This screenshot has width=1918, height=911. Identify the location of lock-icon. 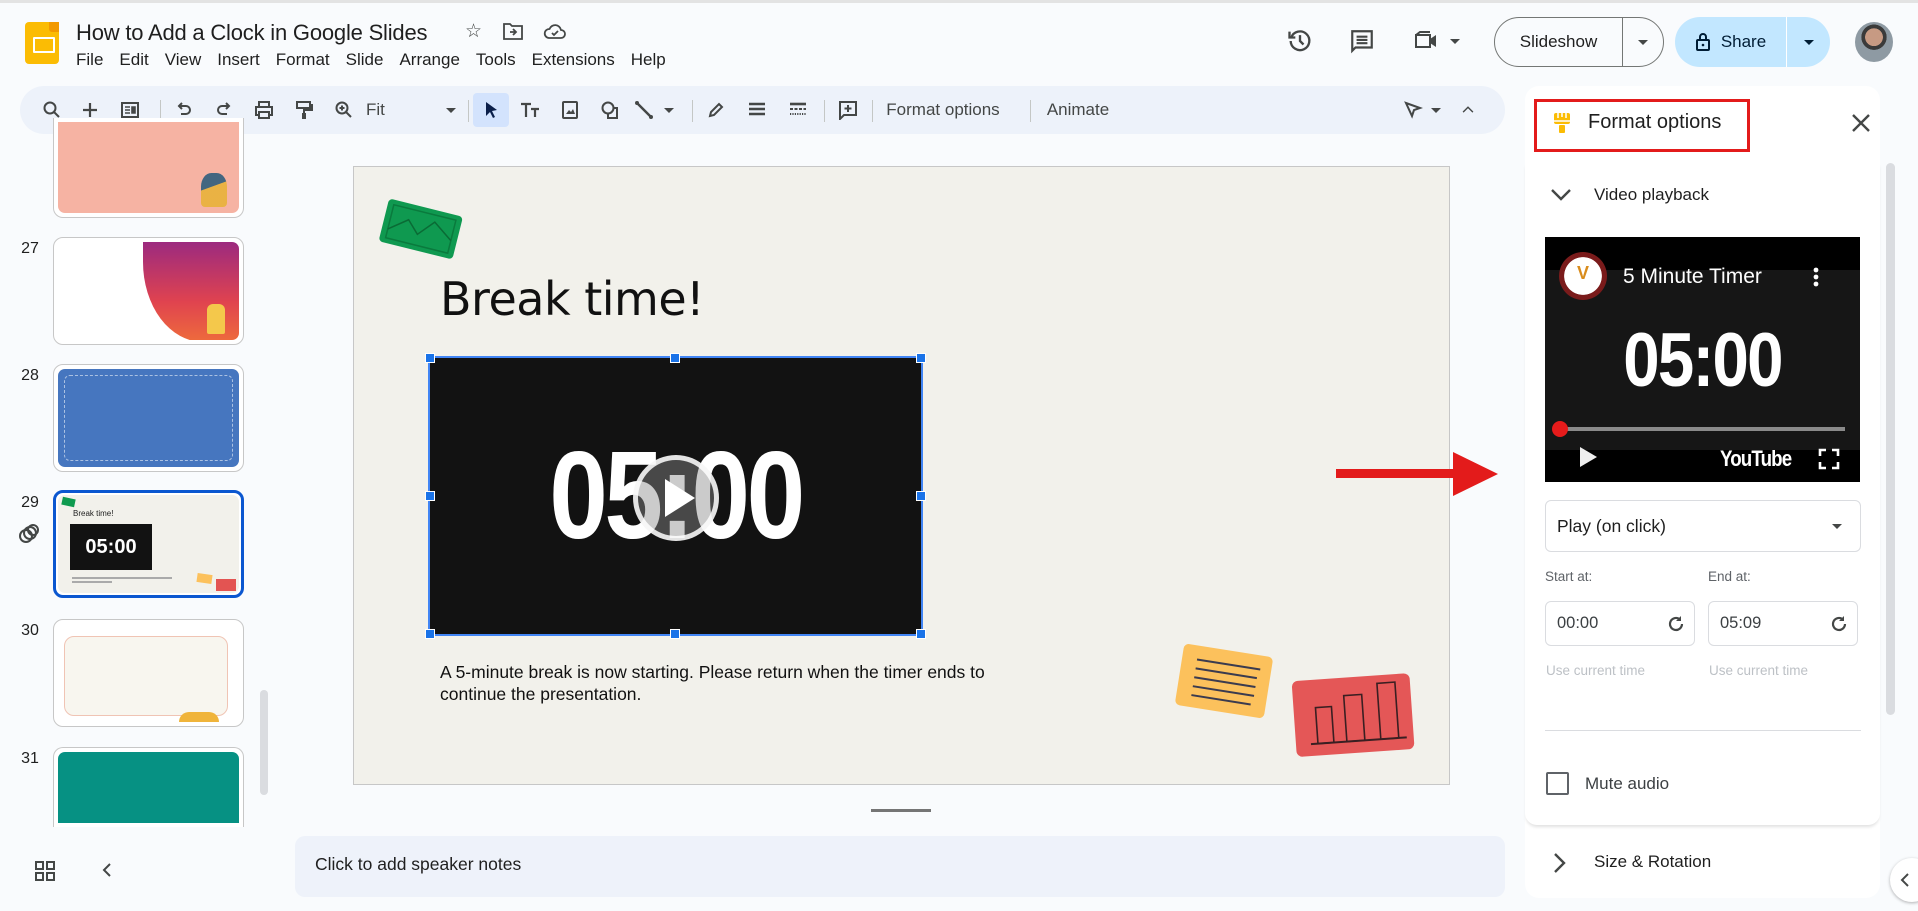
(1702, 42).